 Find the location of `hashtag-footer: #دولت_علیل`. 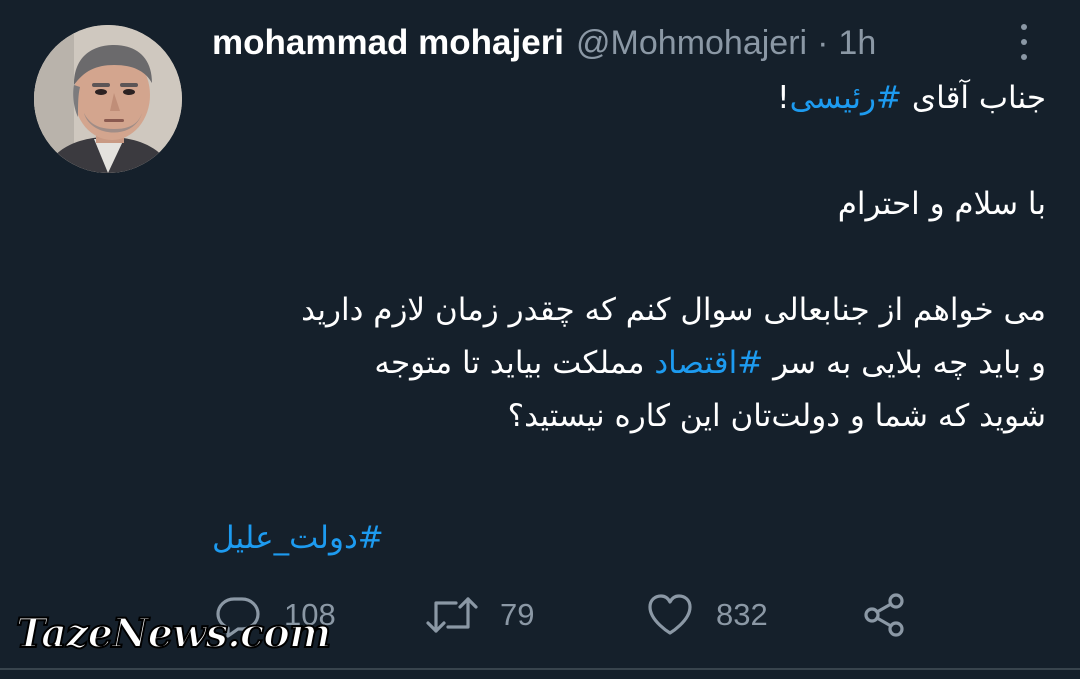

hashtag-footer: #دولت_علیل is located at coordinates (298, 538).